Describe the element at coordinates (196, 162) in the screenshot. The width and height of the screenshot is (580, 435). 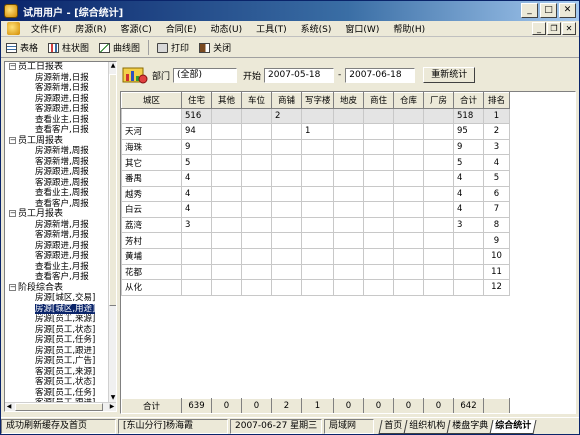
I see `table-cell: 5` at that location.